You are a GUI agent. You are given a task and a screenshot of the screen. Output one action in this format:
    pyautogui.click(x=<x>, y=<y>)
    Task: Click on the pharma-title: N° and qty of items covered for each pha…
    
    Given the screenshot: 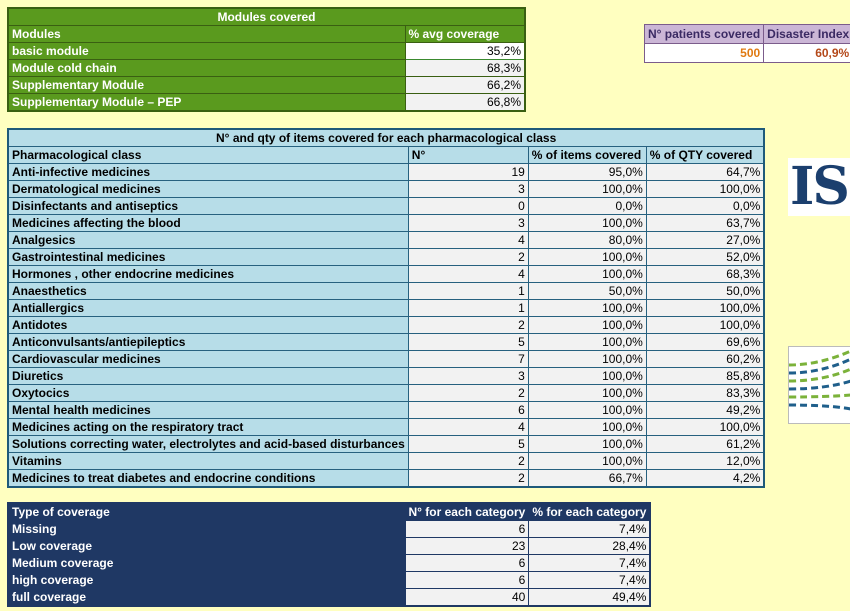 What is the action you would take?
    pyautogui.click(x=386, y=137)
    